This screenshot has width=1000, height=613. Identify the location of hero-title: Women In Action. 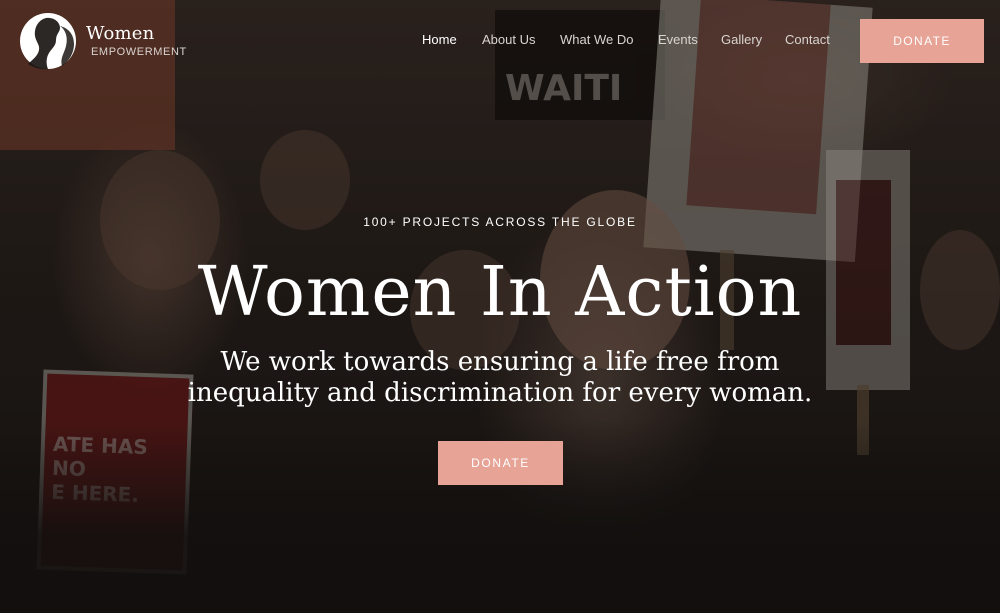
(500, 292).